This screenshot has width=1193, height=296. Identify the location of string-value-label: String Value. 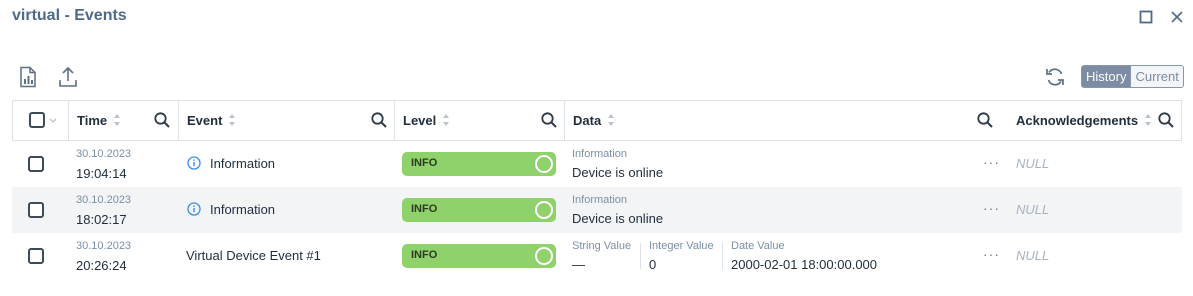
(602, 246).